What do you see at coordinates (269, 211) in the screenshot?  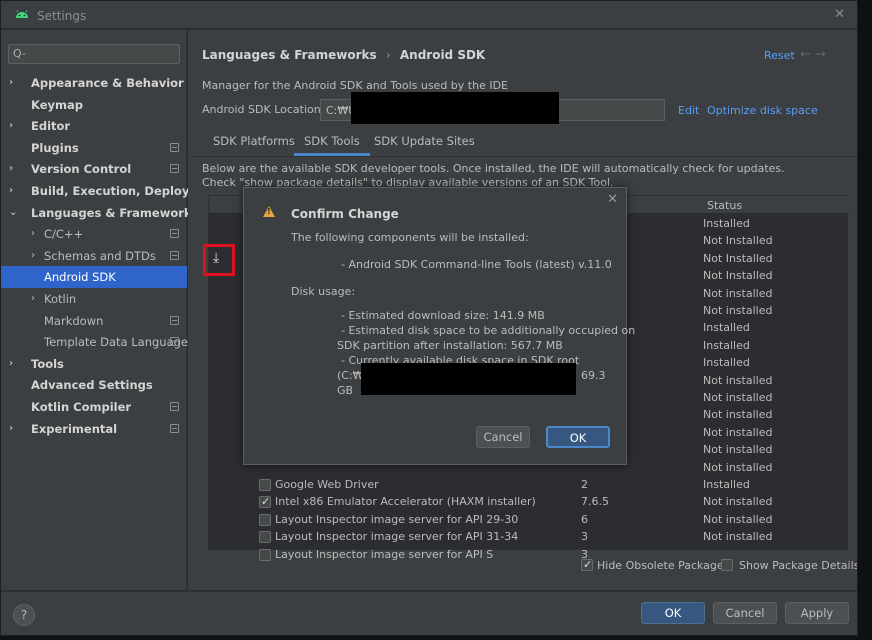 I see `warning-icon: !` at bounding box center [269, 211].